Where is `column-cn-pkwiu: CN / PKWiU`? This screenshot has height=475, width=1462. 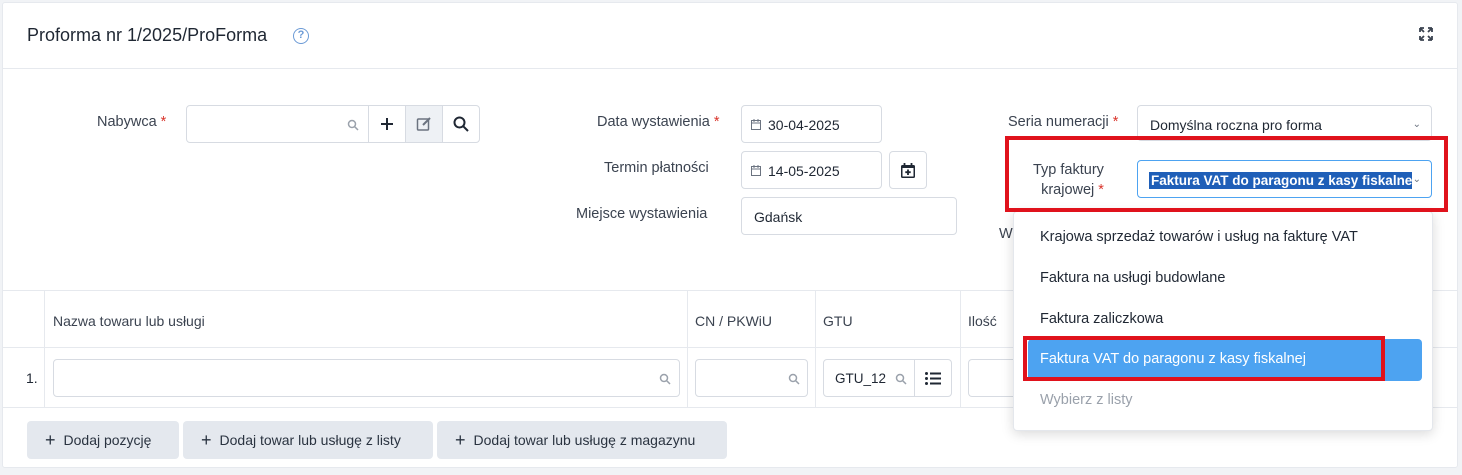 column-cn-pkwiu: CN / PKWiU is located at coordinates (733, 321).